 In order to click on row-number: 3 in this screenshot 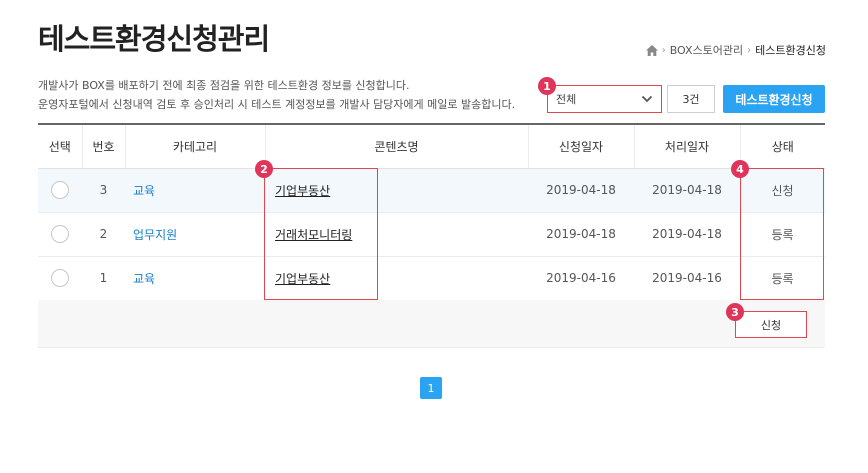, I will do `click(103, 190)`.